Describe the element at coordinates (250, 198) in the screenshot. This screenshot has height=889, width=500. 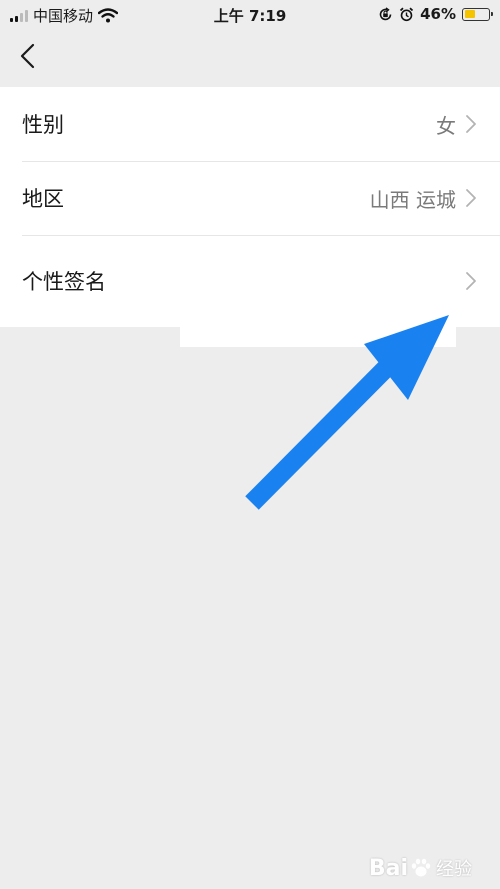
I see `list-item-region: 地区 山西 运城` at that location.